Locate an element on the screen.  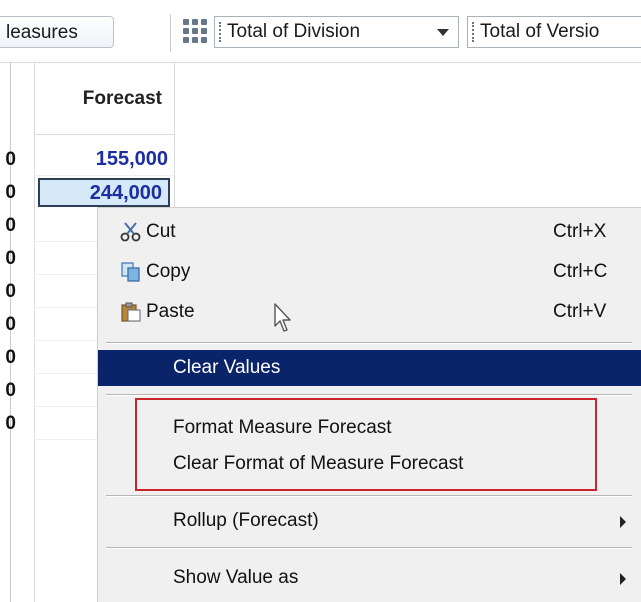
table-row: 0 244,000 is located at coordinates (90, 192).